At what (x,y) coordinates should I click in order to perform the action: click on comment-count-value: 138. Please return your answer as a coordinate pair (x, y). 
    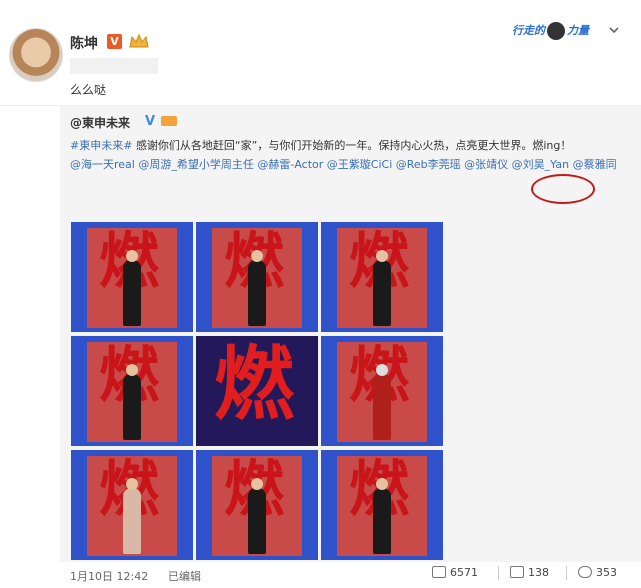
    Looking at the image, I should click on (538, 572).